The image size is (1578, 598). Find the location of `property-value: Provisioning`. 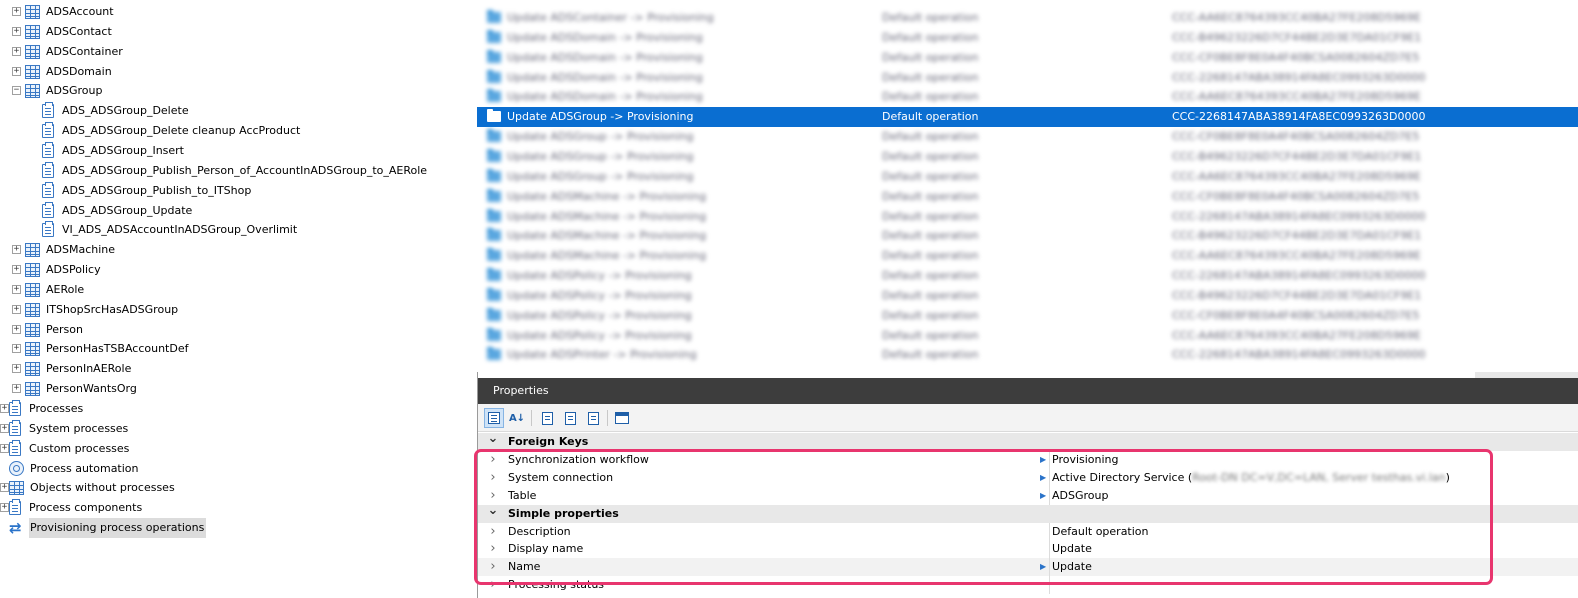

property-value: Provisioning is located at coordinates (1085, 460).